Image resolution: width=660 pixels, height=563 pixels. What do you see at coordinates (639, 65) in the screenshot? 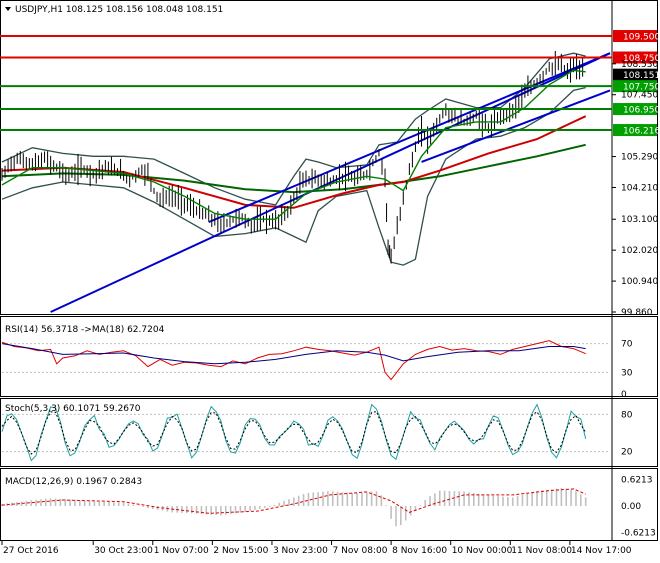
I see `price-tick-label: 108.530` at bounding box center [639, 65].